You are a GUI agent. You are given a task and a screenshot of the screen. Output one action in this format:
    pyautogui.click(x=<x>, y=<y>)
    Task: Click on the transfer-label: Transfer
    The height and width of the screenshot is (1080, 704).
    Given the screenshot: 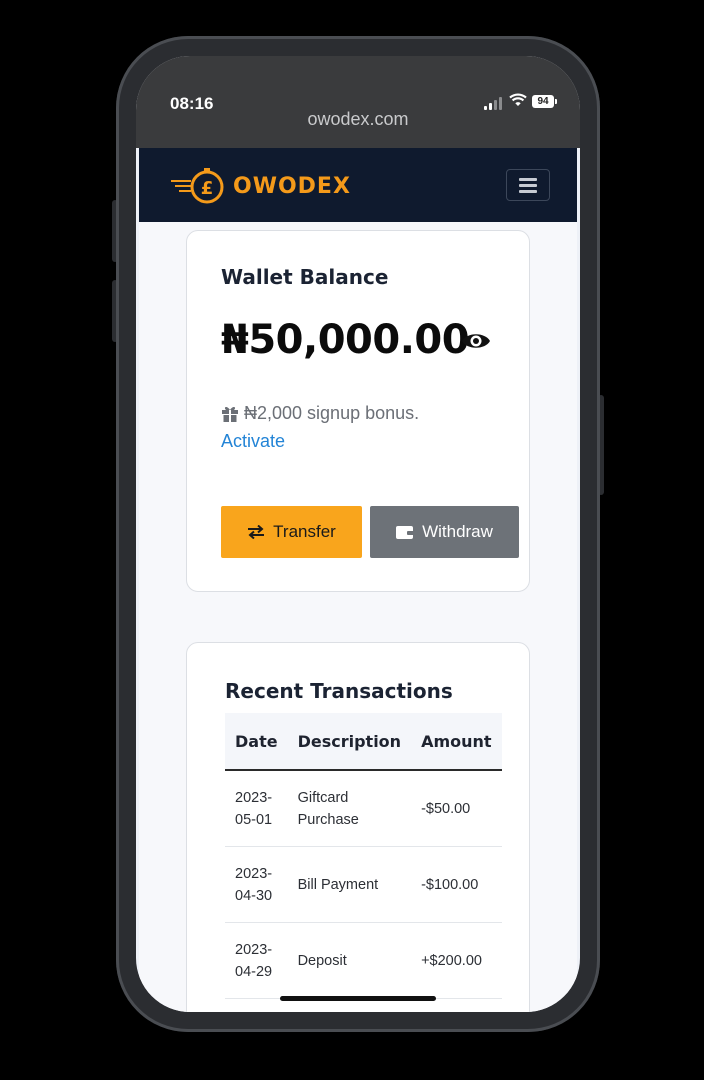 What is the action you would take?
    pyautogui.click(x=304, y=531)
    